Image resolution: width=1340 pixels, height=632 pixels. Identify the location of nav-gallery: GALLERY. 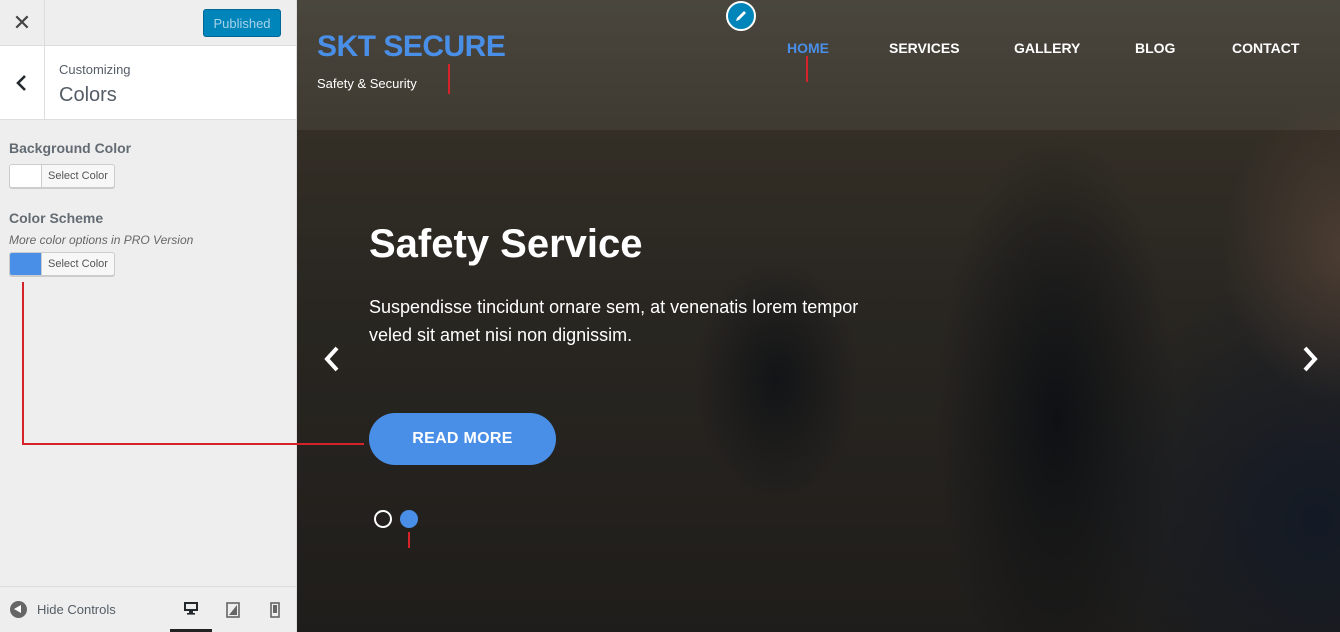
(1047, 48).